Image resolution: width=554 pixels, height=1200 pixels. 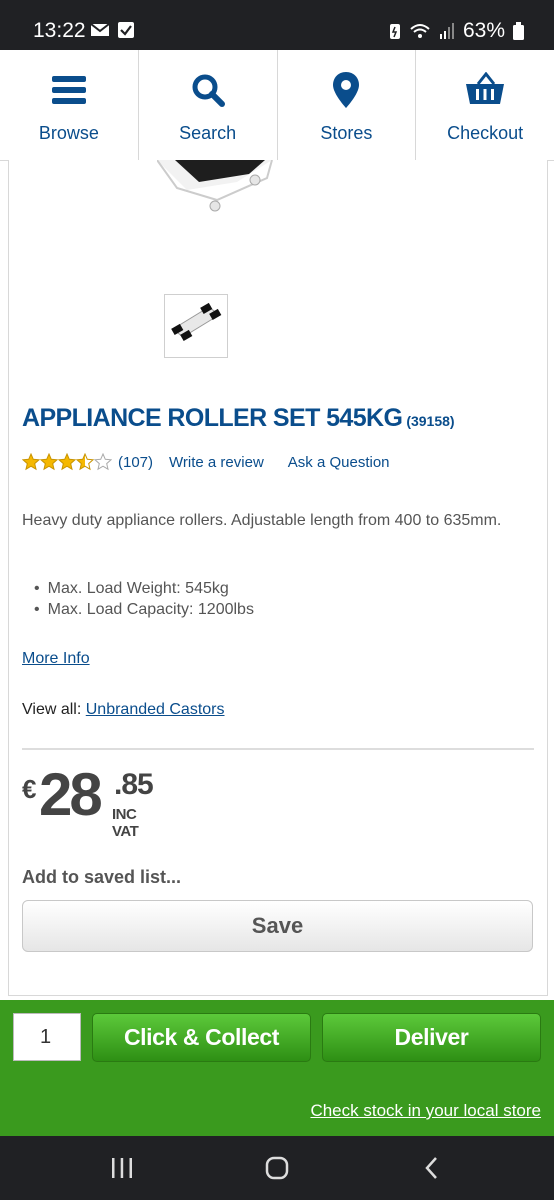 I want to click on battery-percent: 63%, so click(x=483, y=30).